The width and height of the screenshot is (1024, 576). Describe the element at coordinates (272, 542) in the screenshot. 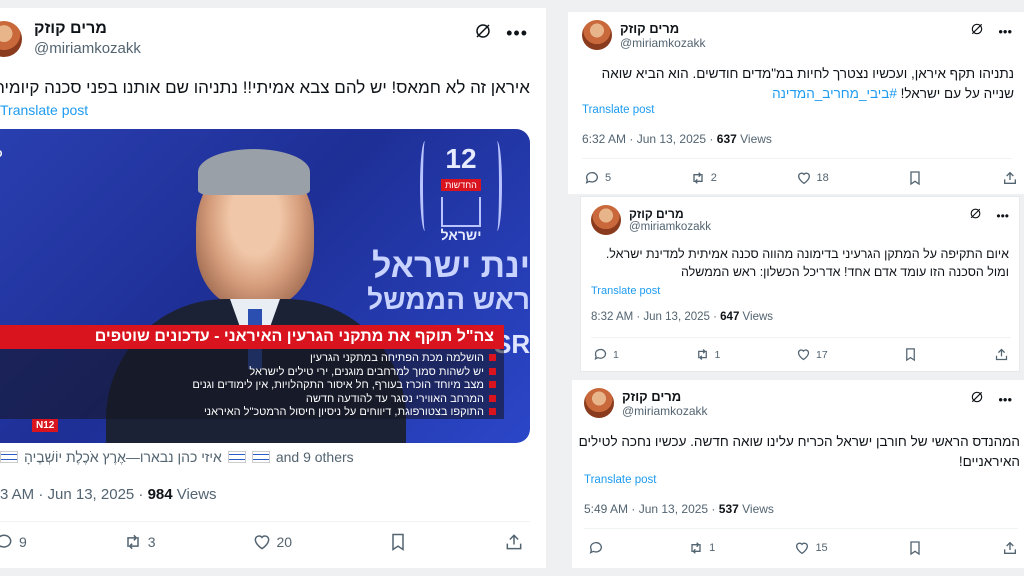

I see `like-button: 20` at that location.